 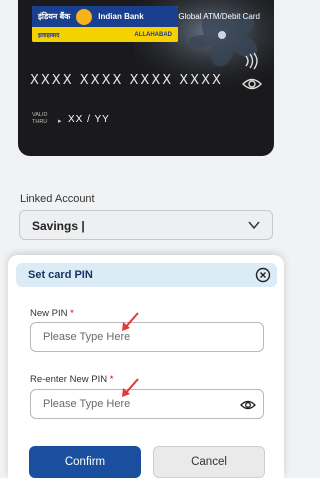 I want to click on bank-name-hindi: इंडियन बैंक, so click(x=54, y=16).